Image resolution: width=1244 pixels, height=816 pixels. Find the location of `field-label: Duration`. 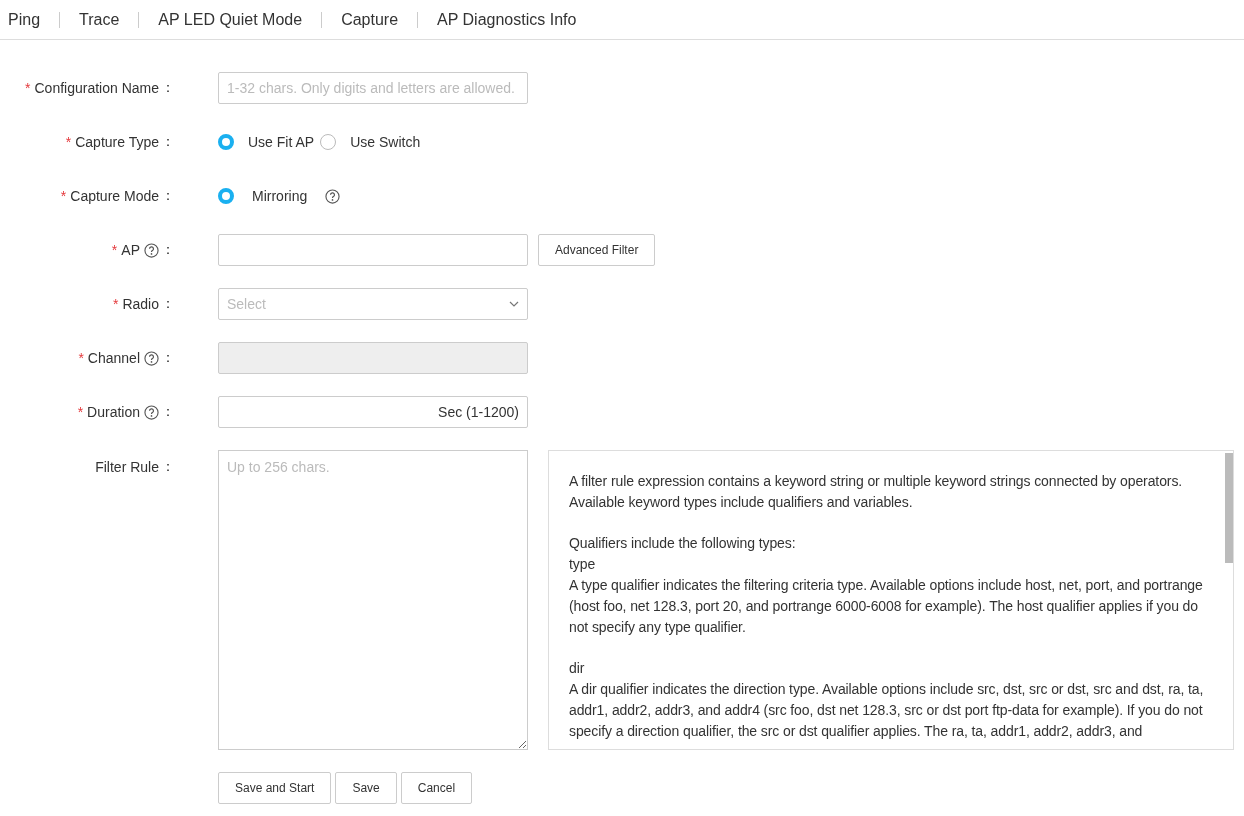

field-label: Duration is located at coordinates (113, 412).